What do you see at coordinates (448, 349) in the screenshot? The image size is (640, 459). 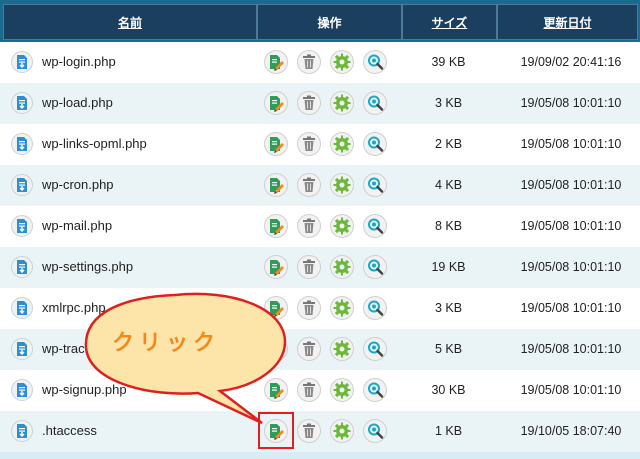 I see `file-size: 5 KB` at bounding box center [448, 349].